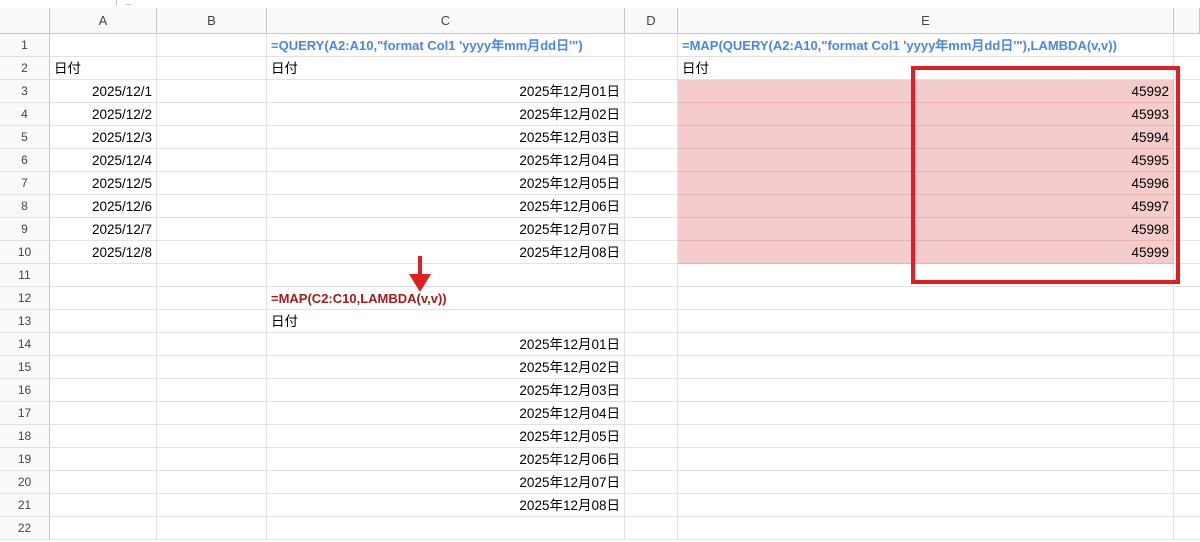 Image resolution: width=1200 pixels, height=542 pixels. What do you see at coordinates (103, 252) in the screenshot?
I see `cell-a10: 2025/12/8` at bounding box center [103, 252].